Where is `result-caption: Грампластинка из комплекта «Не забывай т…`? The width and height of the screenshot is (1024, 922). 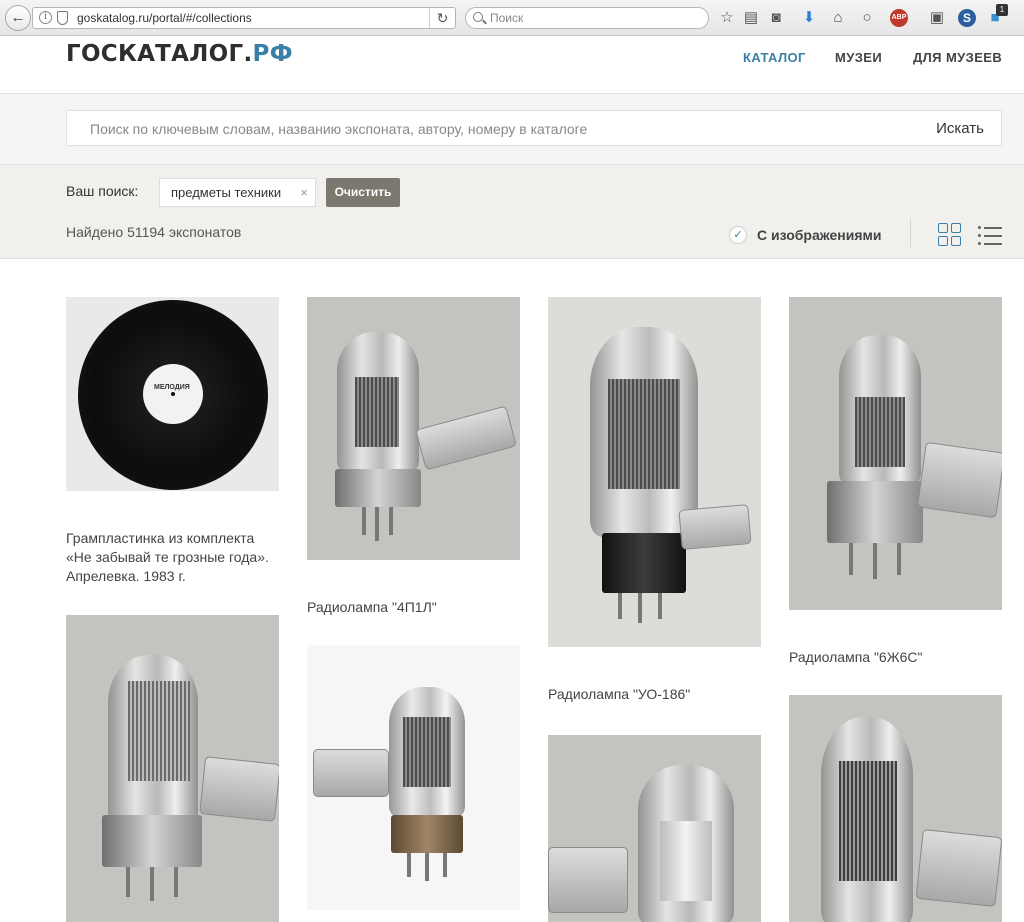
result-caption: Грампластинка из комплекта «Не забывай т… is located at coordinates (172, 557).